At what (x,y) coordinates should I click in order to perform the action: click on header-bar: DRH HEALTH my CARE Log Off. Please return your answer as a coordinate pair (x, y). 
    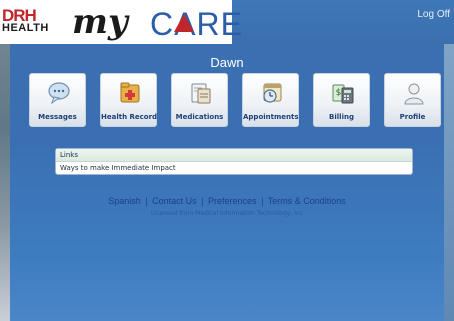
    Looking at the image, I should click on (227, 22).